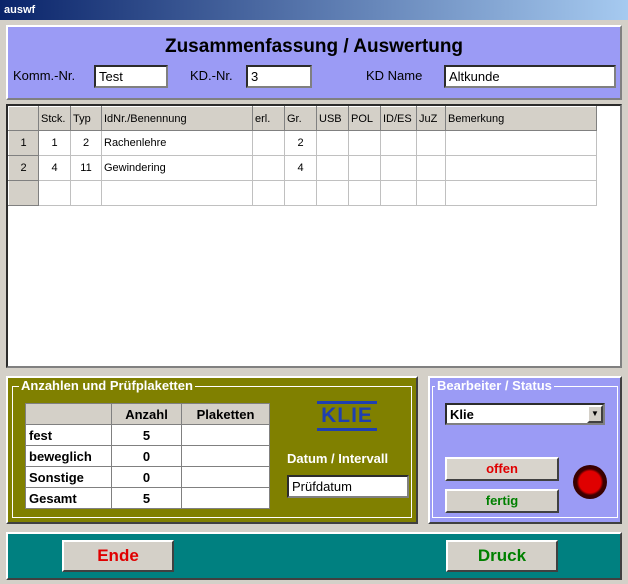  I want to click on row-header, so click(23, 193).